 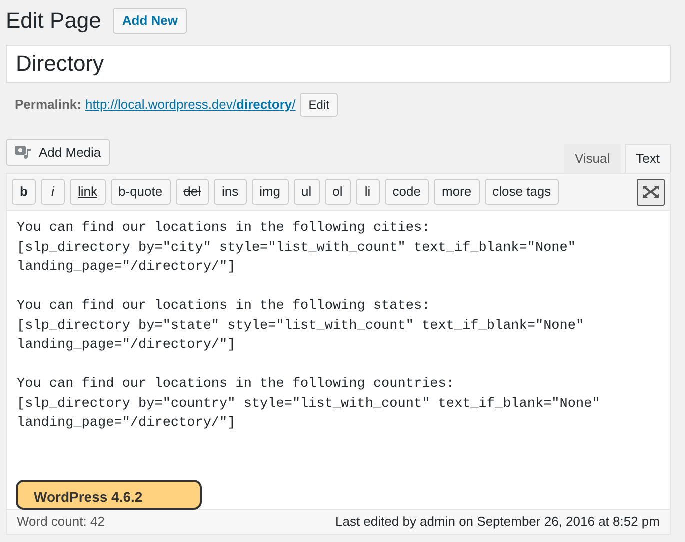 What do you see at coordinates (457, 192) in the screenshot?
I see `toolbar-button: more` at bounding box center [457, 192].